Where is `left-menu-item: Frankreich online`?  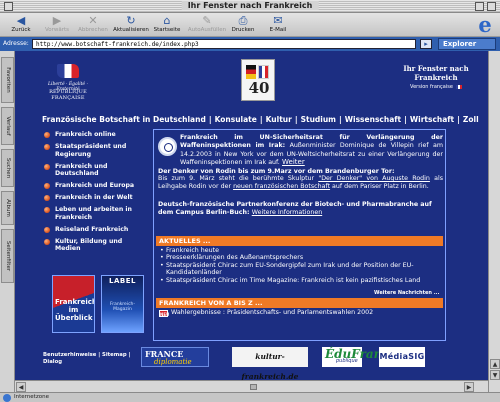 left-menu-item: Frankreich online is located at coordinates (95, 135).